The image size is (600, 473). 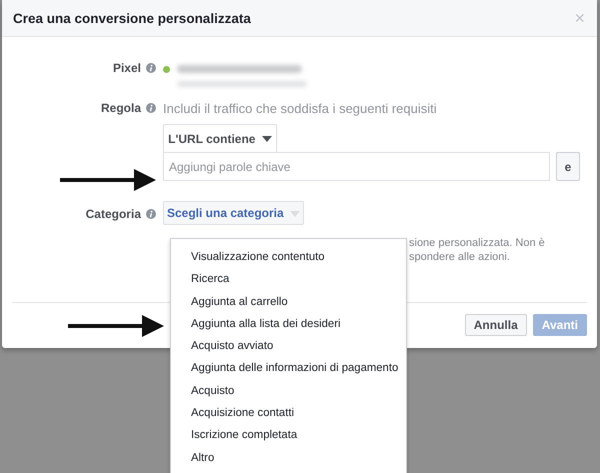 I want to click on cancel-button: Annulla, so click(x=495, y=325).